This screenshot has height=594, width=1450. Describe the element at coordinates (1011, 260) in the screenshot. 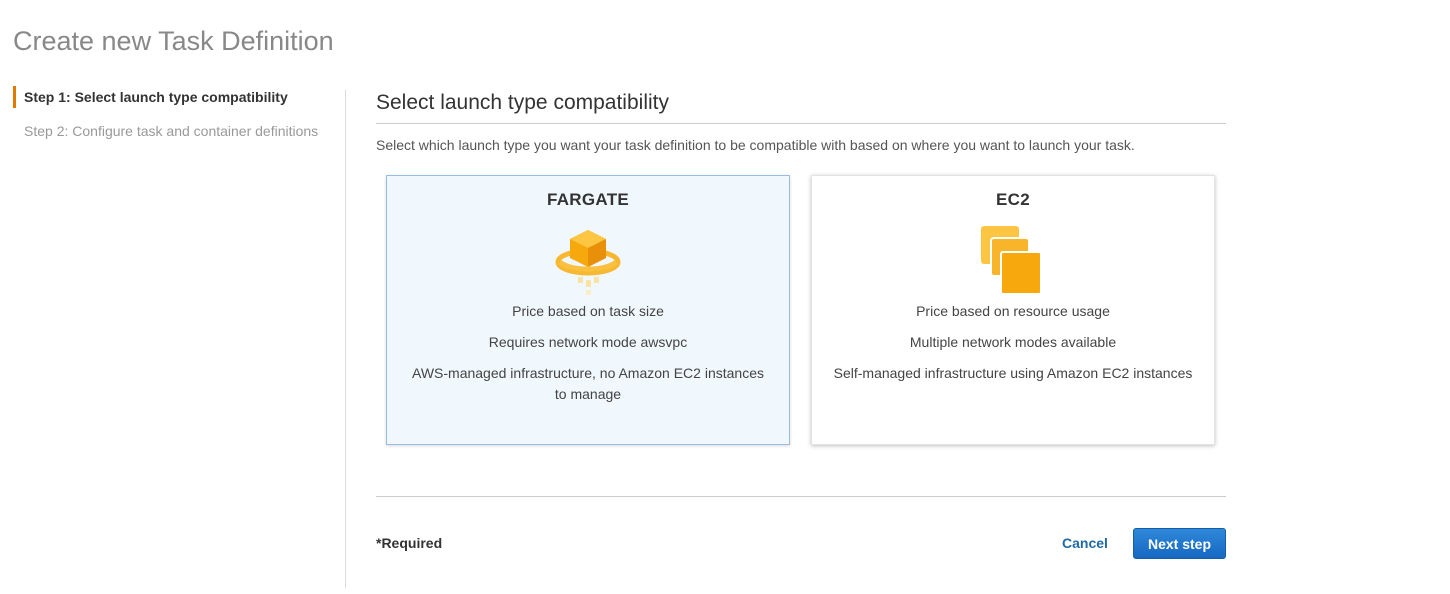

I see `ec2-instances-icon` at that location.